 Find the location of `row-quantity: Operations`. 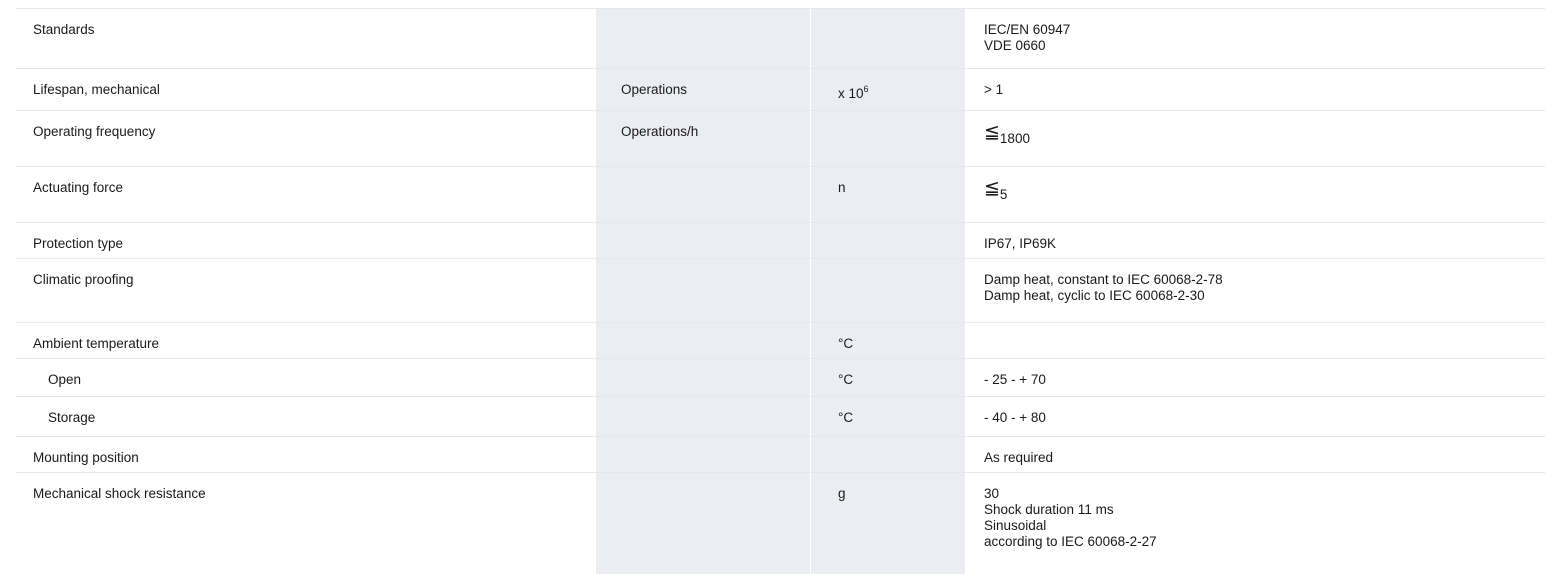

row-quantity: Operations is located at coordinates (654, 89).